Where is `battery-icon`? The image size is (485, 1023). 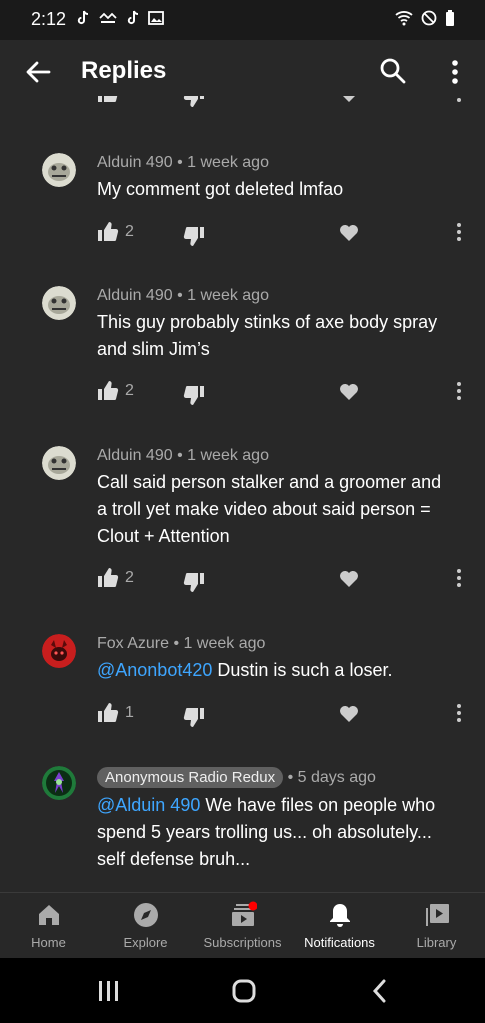 battery-icon is located at coordinates (450, 18).